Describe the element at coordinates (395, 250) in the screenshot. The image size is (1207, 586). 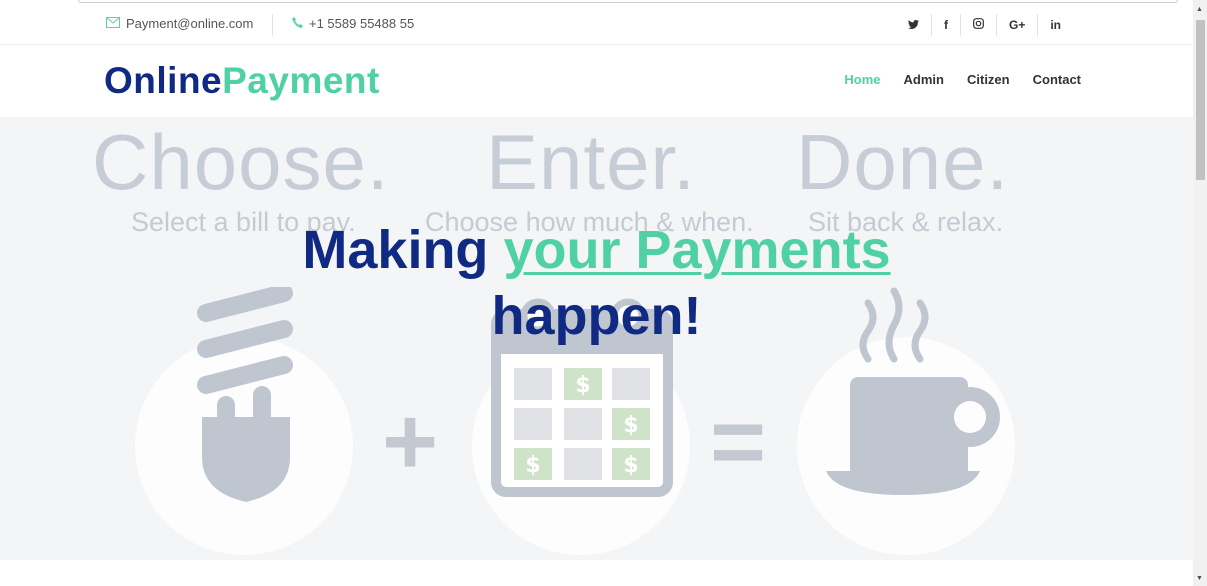
I see `headline-making: Making` at that location.